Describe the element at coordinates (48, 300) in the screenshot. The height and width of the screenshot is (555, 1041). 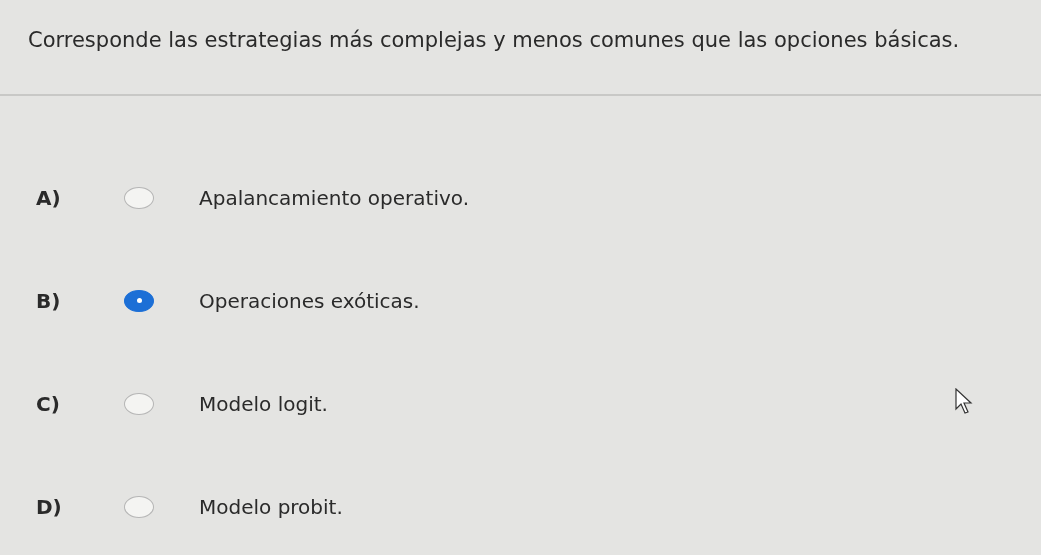
I see `option-letter: B)` at that location.